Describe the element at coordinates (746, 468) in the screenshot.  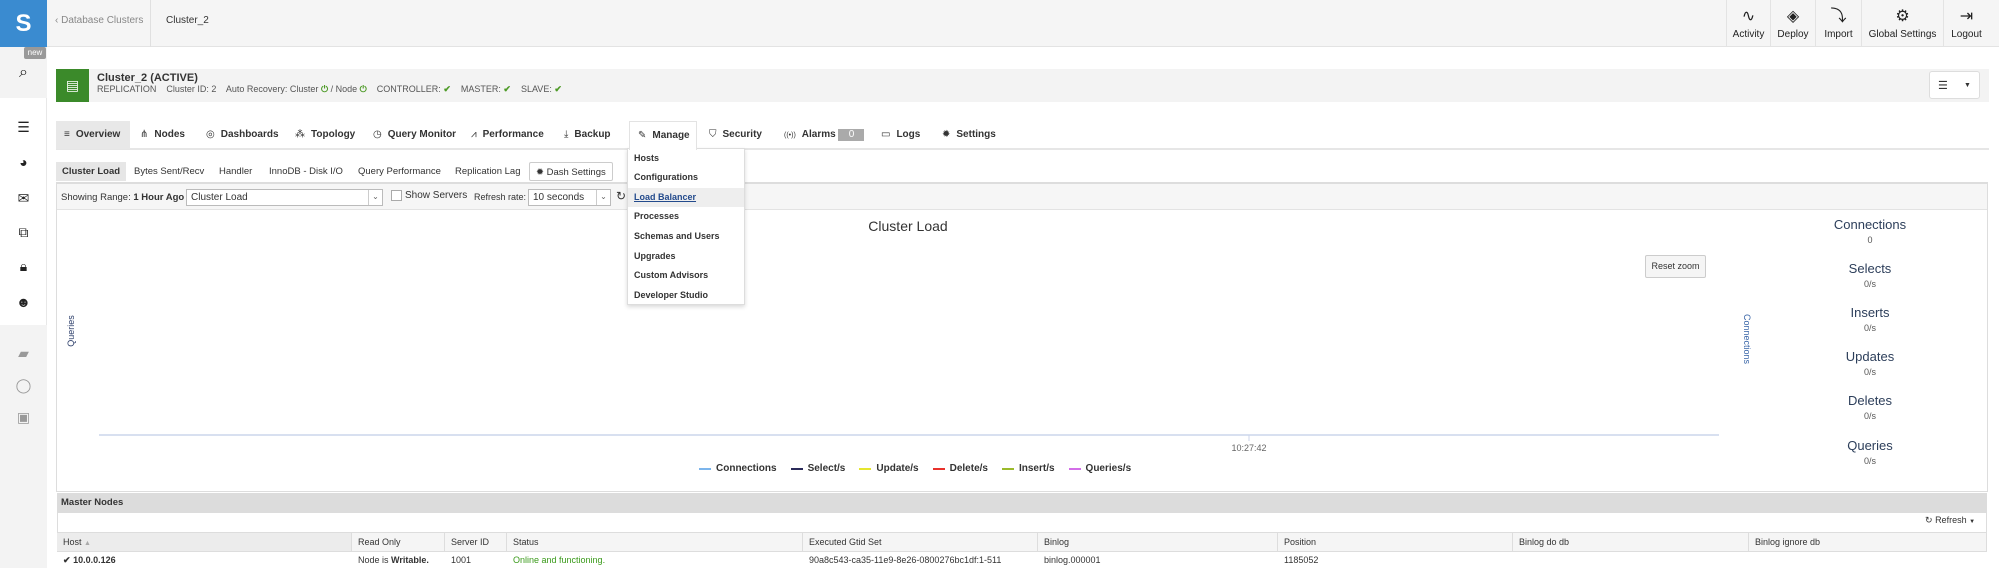
I see `legend-label: Connections` at that location.